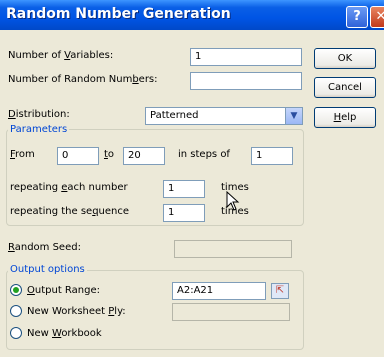  What do you see at coordinates (16, 311) in the screenshot?
I see `new-worksheet-radio` at bounding box center [16, 311].